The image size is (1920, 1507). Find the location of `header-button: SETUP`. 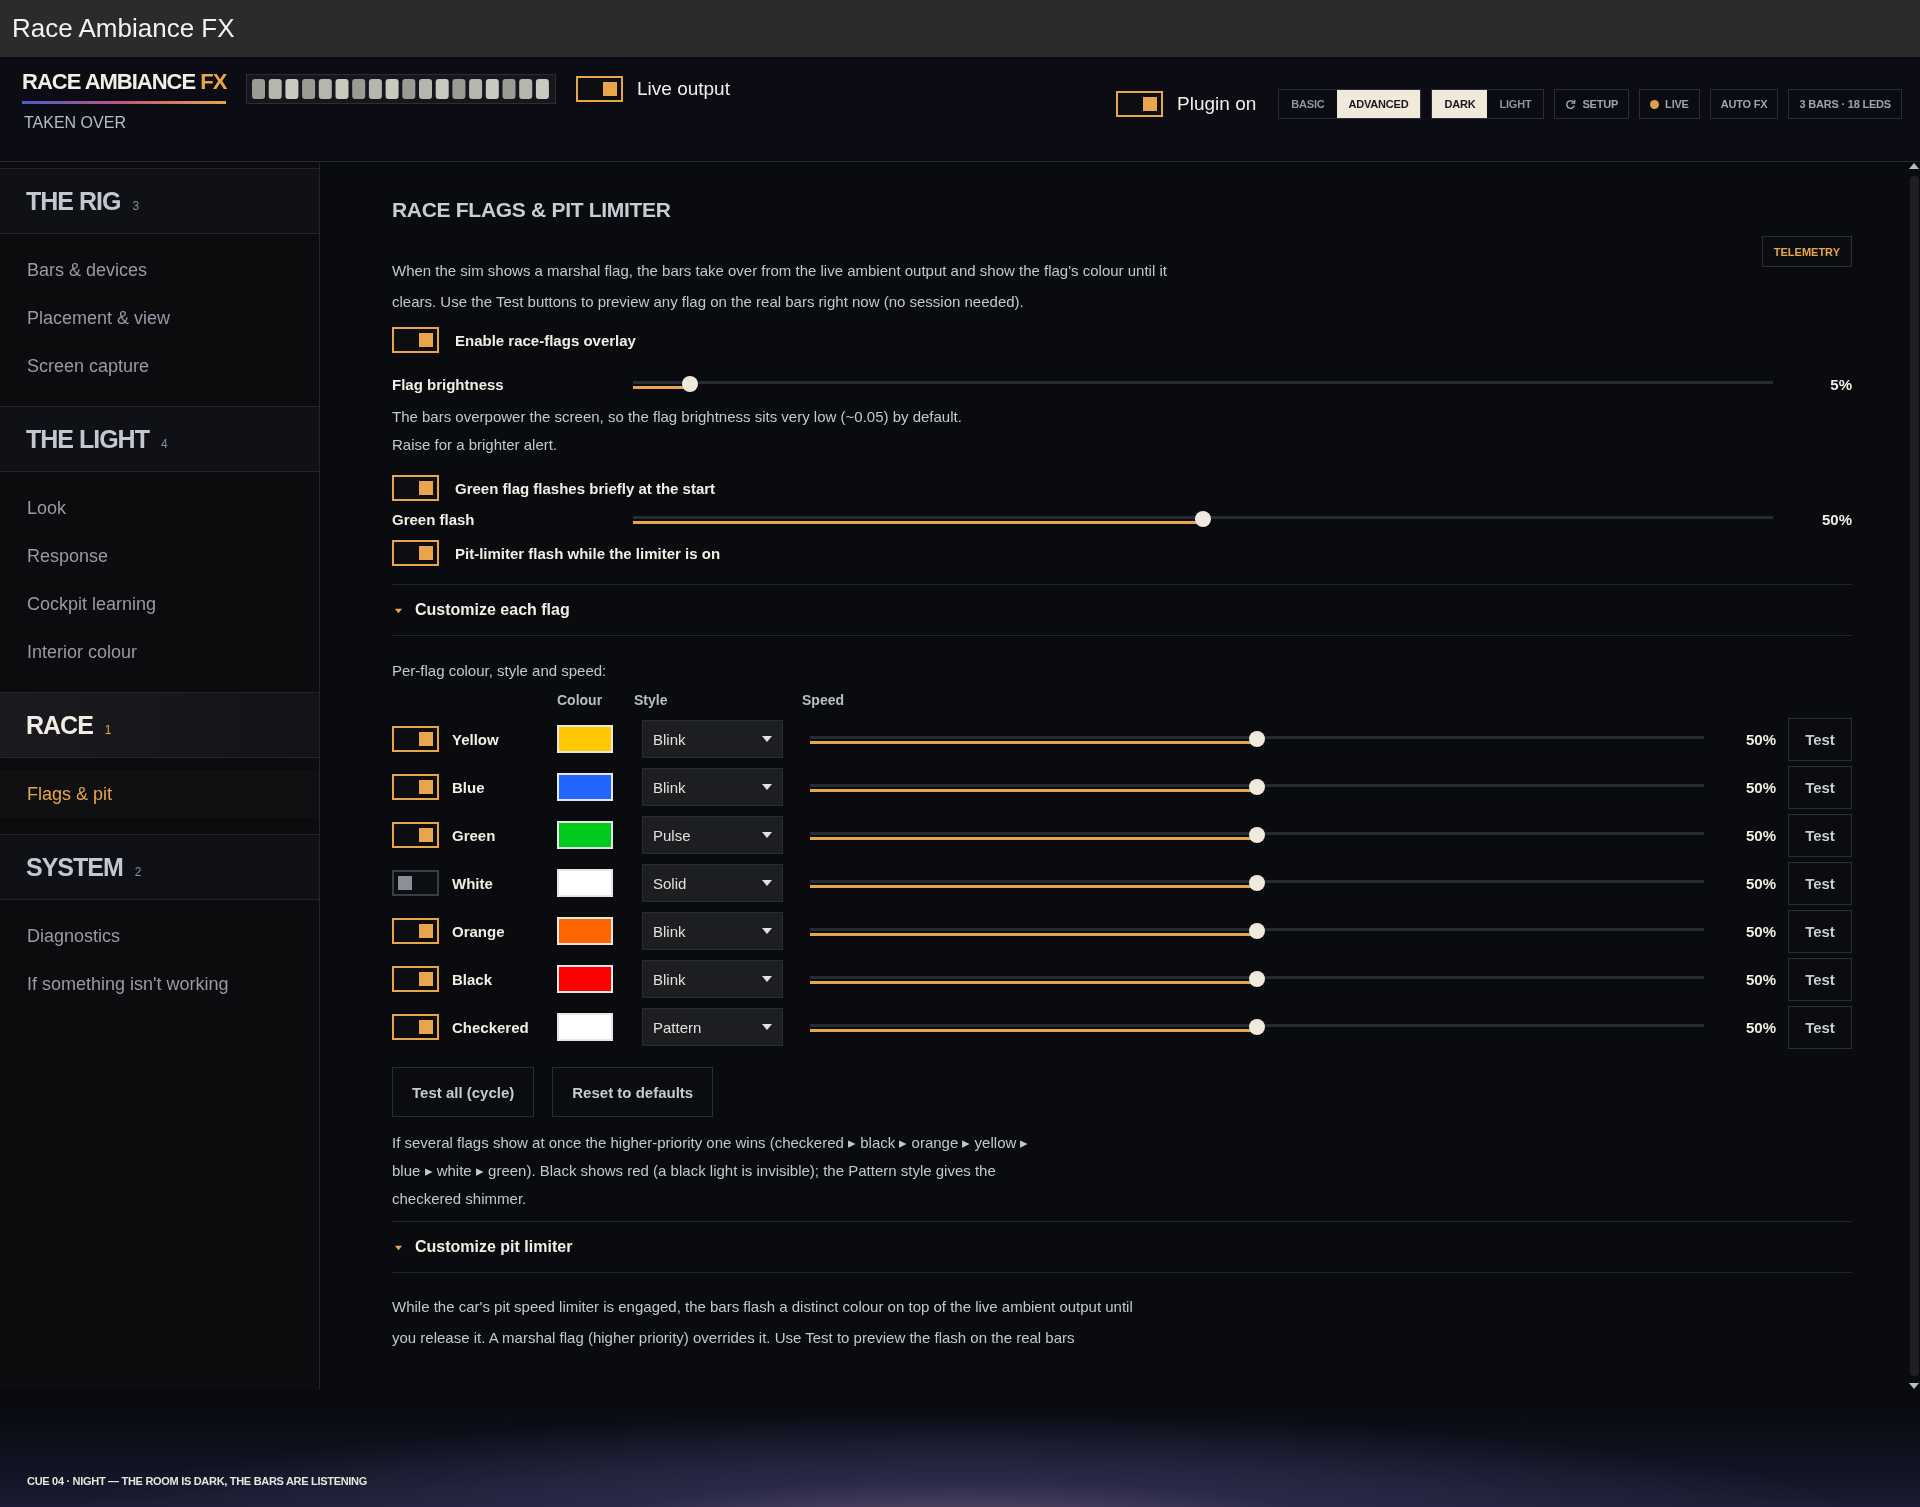

header-button: SETUP is located at coordinates (1592, 104).